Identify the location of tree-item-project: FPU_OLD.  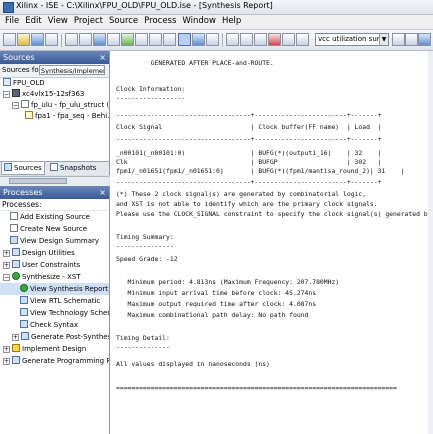
(54, 83).